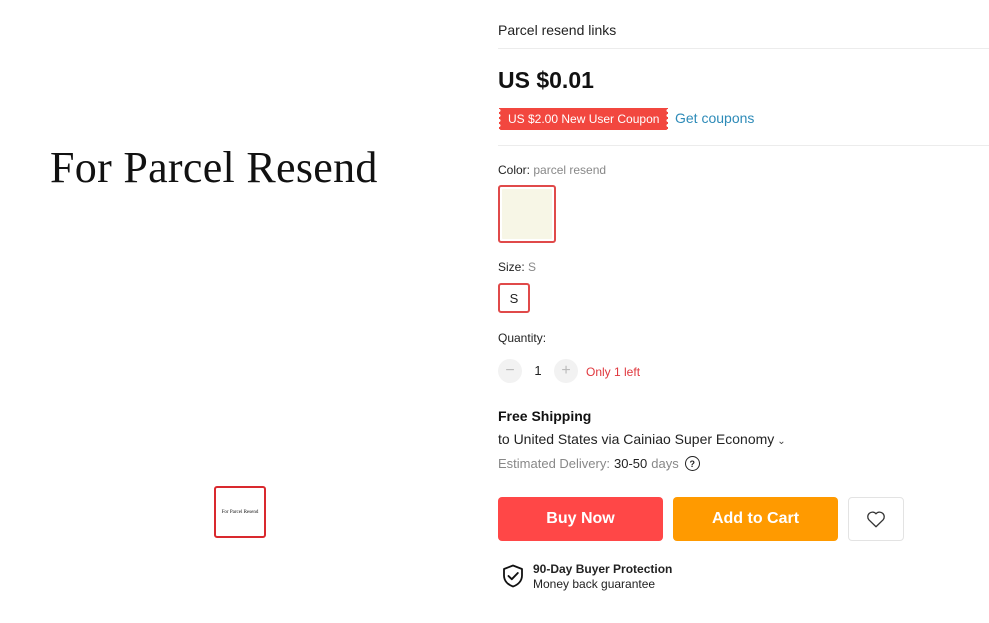  I want to click on buyer-protection-title: 90-Day Buyer Protection, so click(603, 569).